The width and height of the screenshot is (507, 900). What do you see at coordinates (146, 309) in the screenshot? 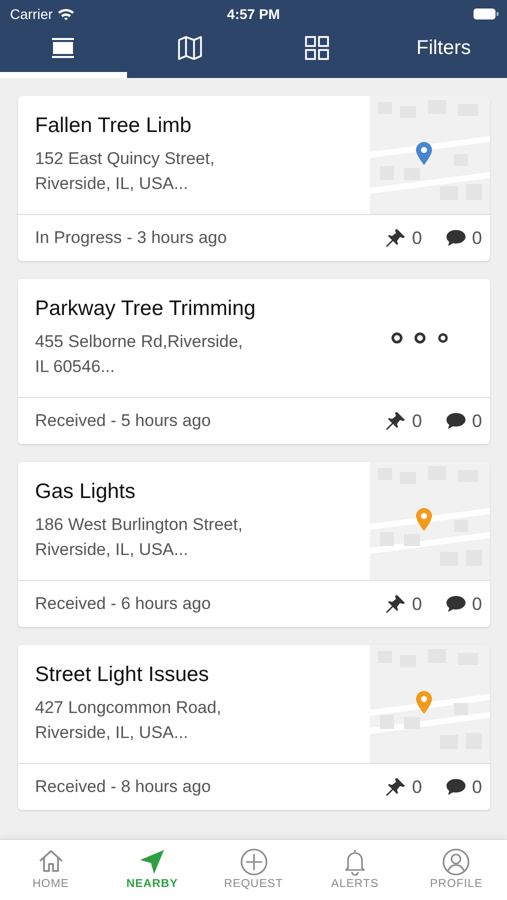
I see `request-title: Parkway Tree Trimming` at bounding box center [146, 309].